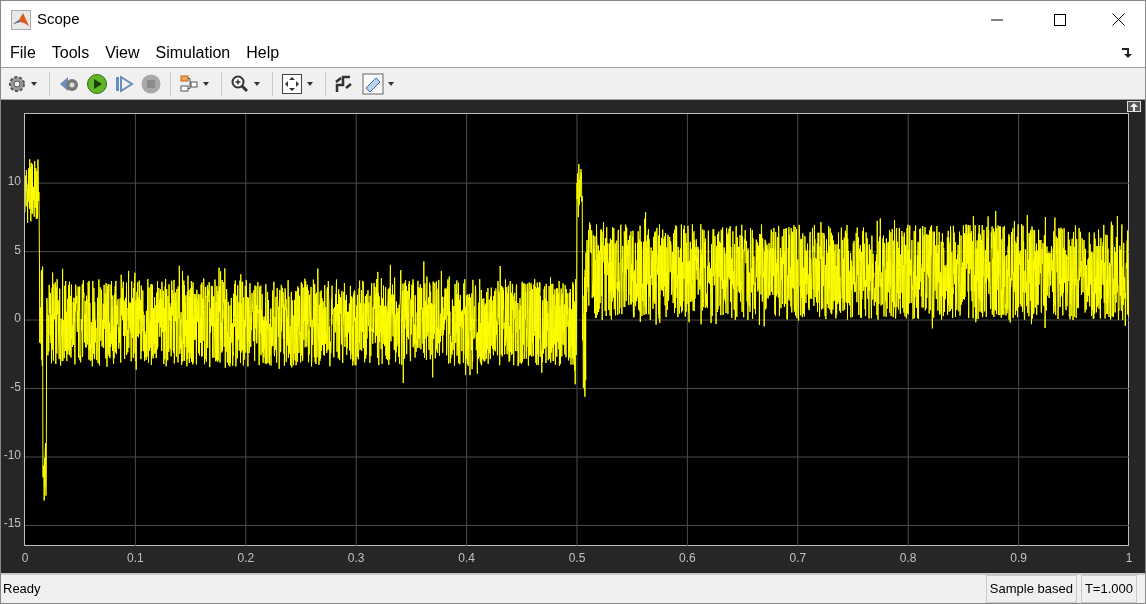 The image size is (1146, 604). I want to click on minimize-icon, so click(997, 19).